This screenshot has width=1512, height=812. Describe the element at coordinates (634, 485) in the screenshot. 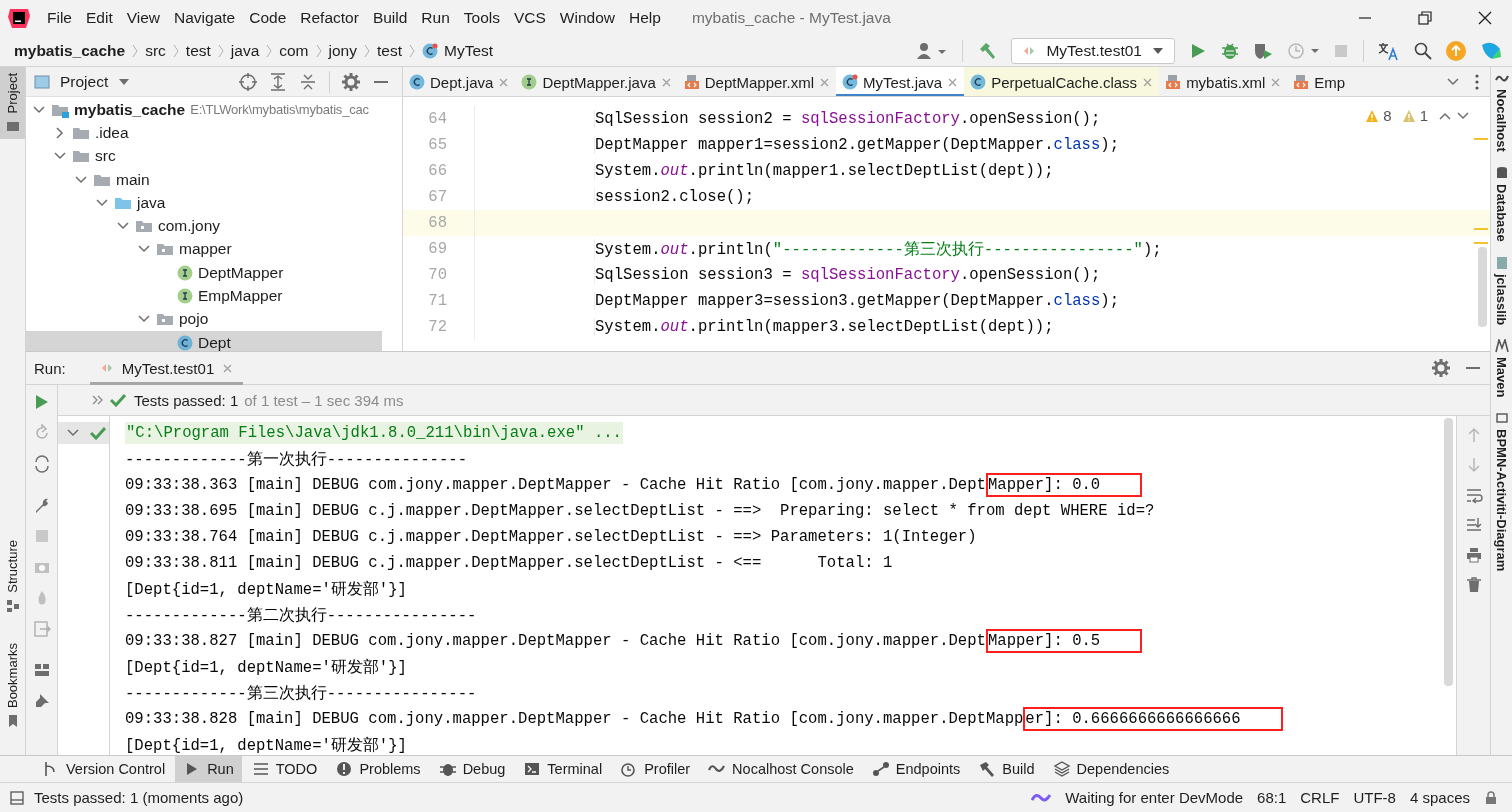

I see `console-line: 09:33:38.363 [main] DEBUG com.jony.mapper.DeptMapper - Cache Hit Ratio [com.jony.mapper.Dept Mapper]: 0.0` at that location.